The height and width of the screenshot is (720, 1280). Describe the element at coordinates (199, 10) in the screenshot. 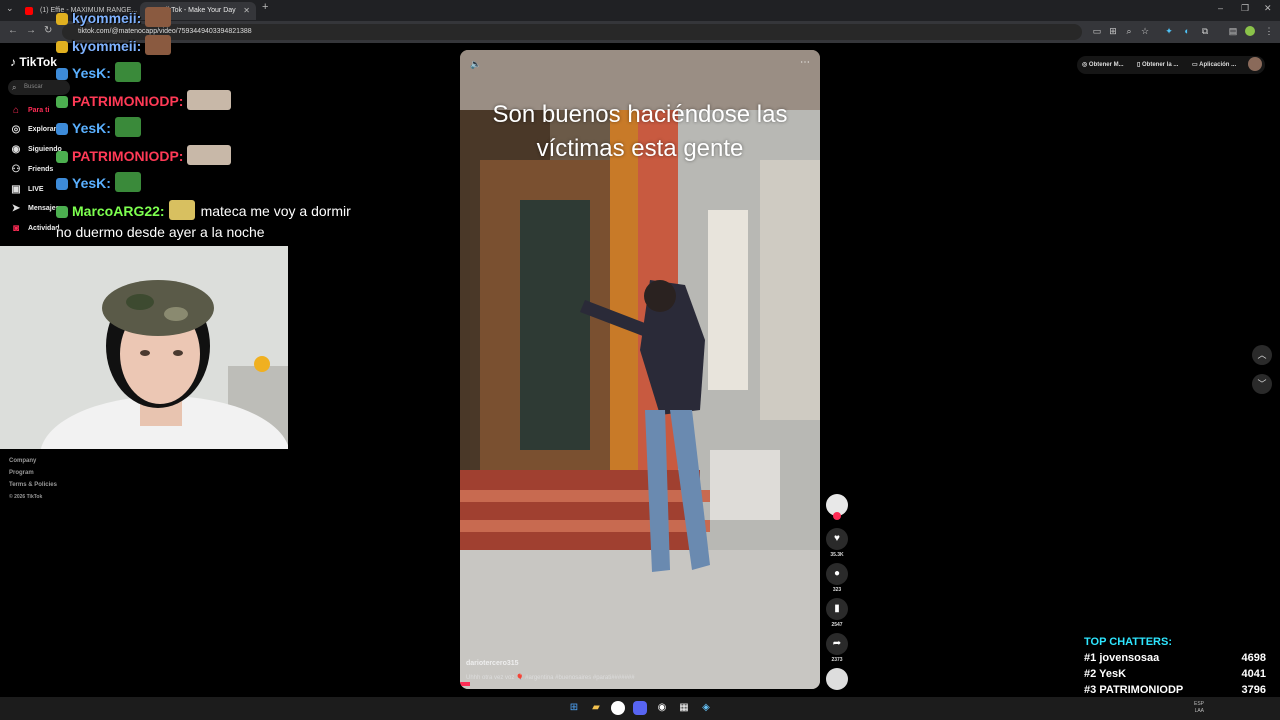

I see `tab-title: TikTok - Make Your Day` at that location.